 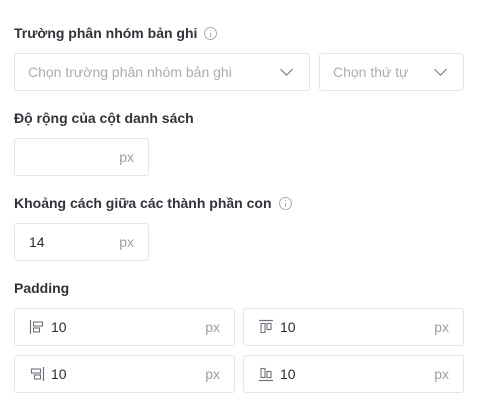 What do you see at coordinates (81, 242) in the screenshot?
I see `child-spacing-input: 14 px` at bounding box center [81, 242].